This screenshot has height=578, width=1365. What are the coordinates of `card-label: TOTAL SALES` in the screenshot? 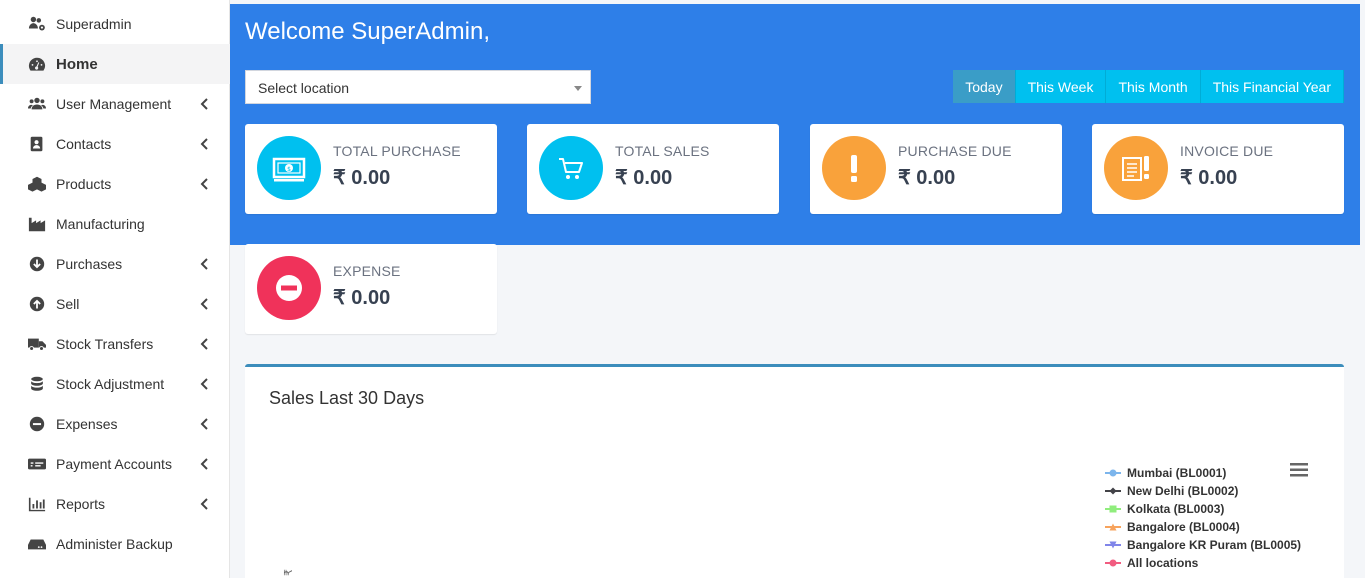 It's located at (662, 151).